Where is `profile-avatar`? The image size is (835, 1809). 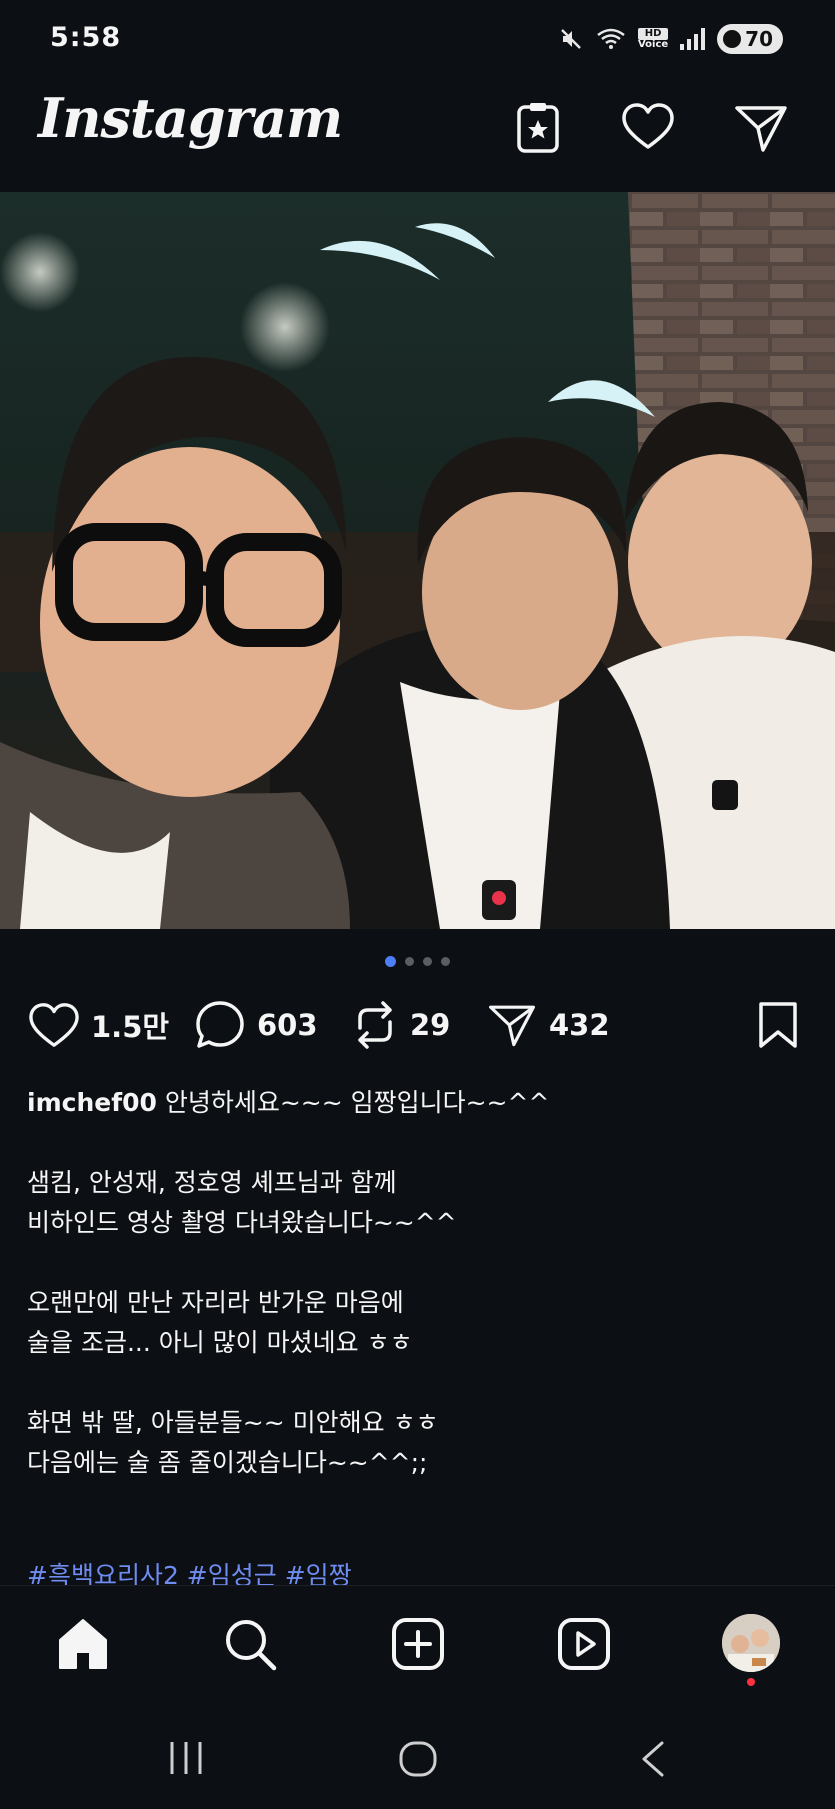
profile-avatar is located at coordinates (751, 1643).